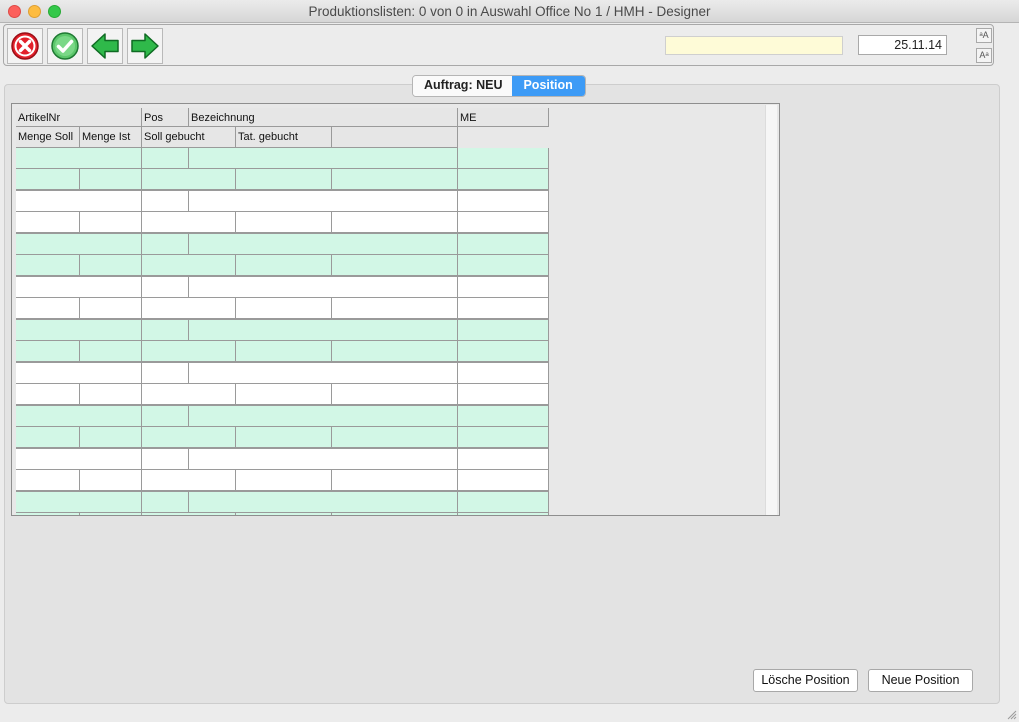 The width and height of the screenshot is (1019, 722). Describe the element at coordinates (754, 45) in the screenshot. I see `search-input` at that location.